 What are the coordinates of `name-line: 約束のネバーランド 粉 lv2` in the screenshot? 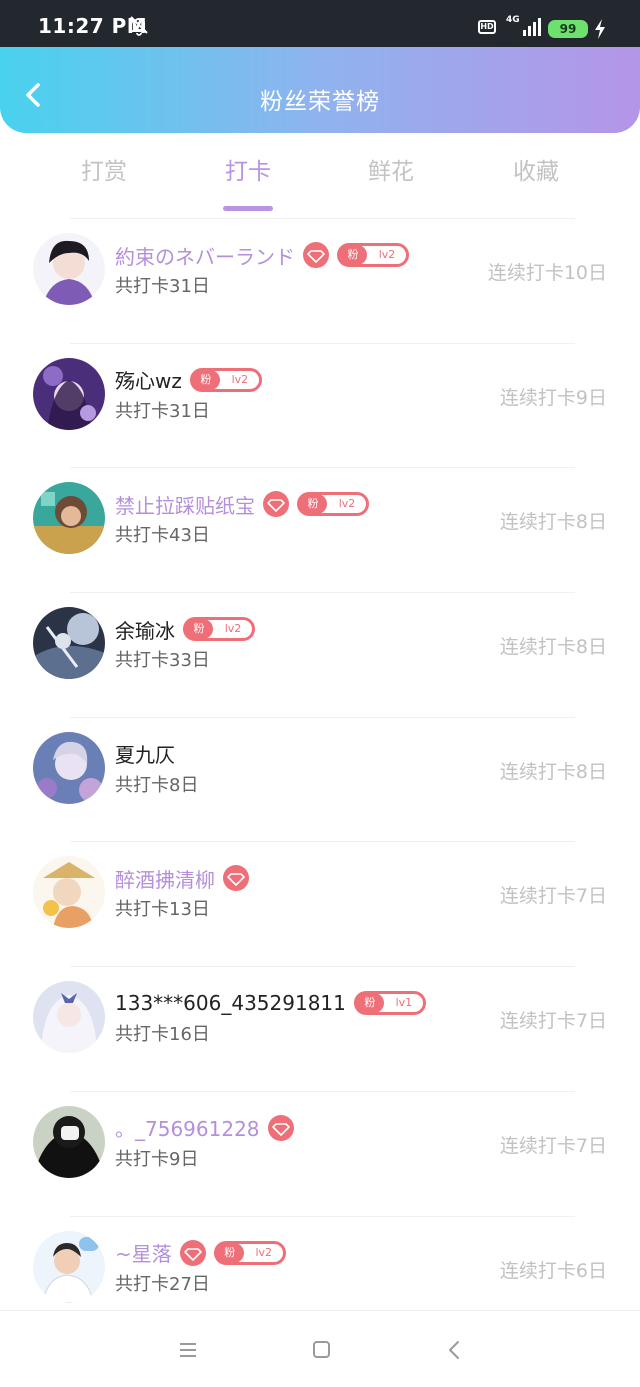 It's located at (262, 255).